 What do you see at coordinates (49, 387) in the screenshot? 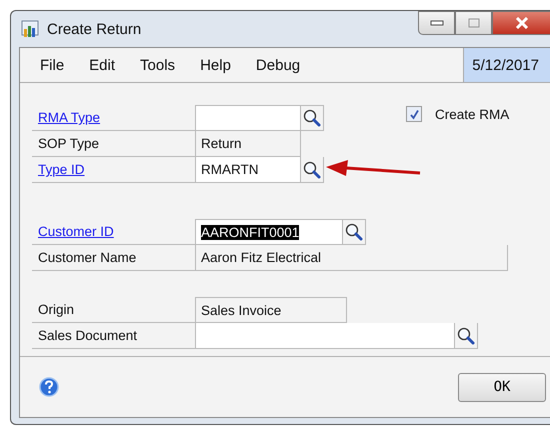
I see `help-icon` at bounding box center [49, 387].